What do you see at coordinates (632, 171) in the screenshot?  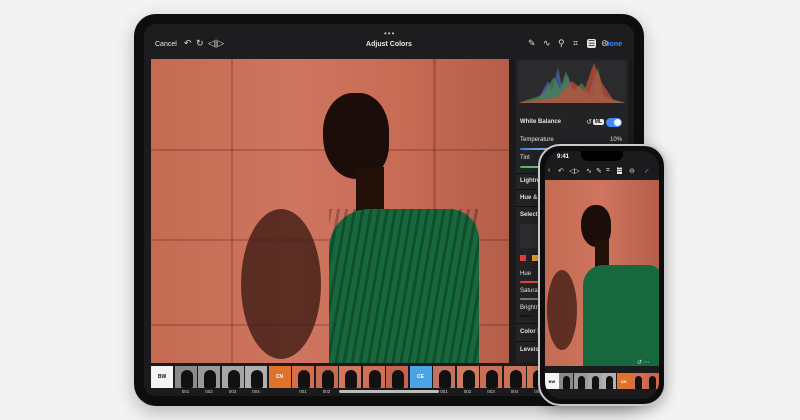 I see `more-icon: ⊖` at bounding box center [632, 171].